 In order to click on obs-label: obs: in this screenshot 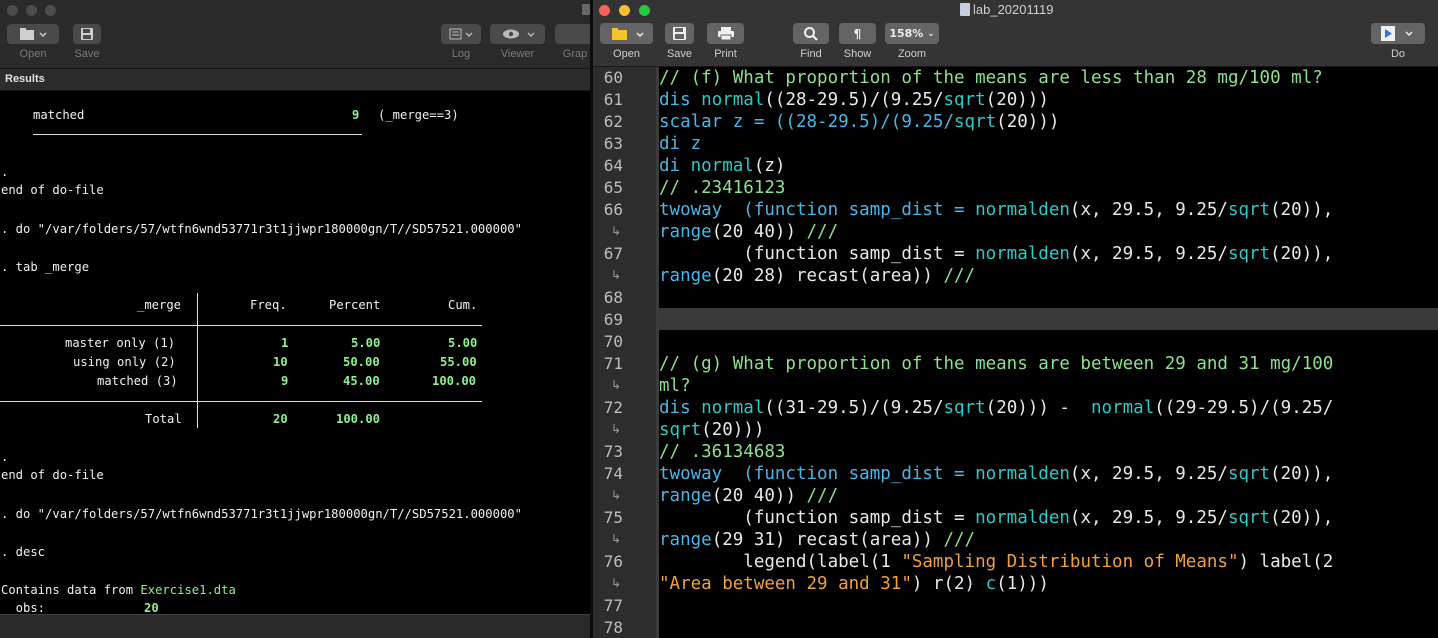, I will do `click(23, 608)`.